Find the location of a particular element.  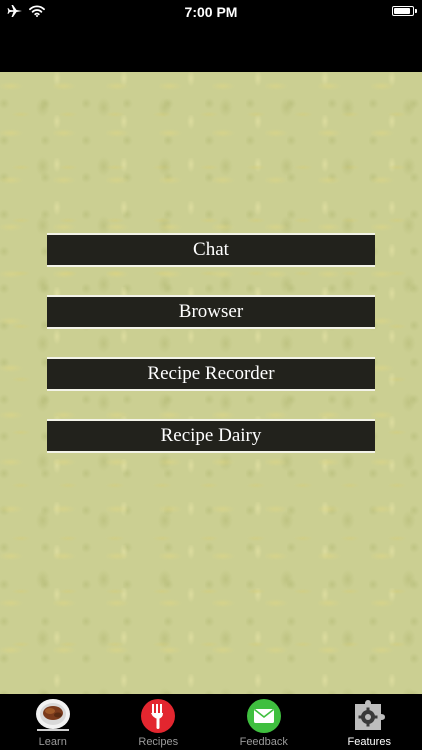

tab-recipes: Recipes is located at coordinates (159, 722).